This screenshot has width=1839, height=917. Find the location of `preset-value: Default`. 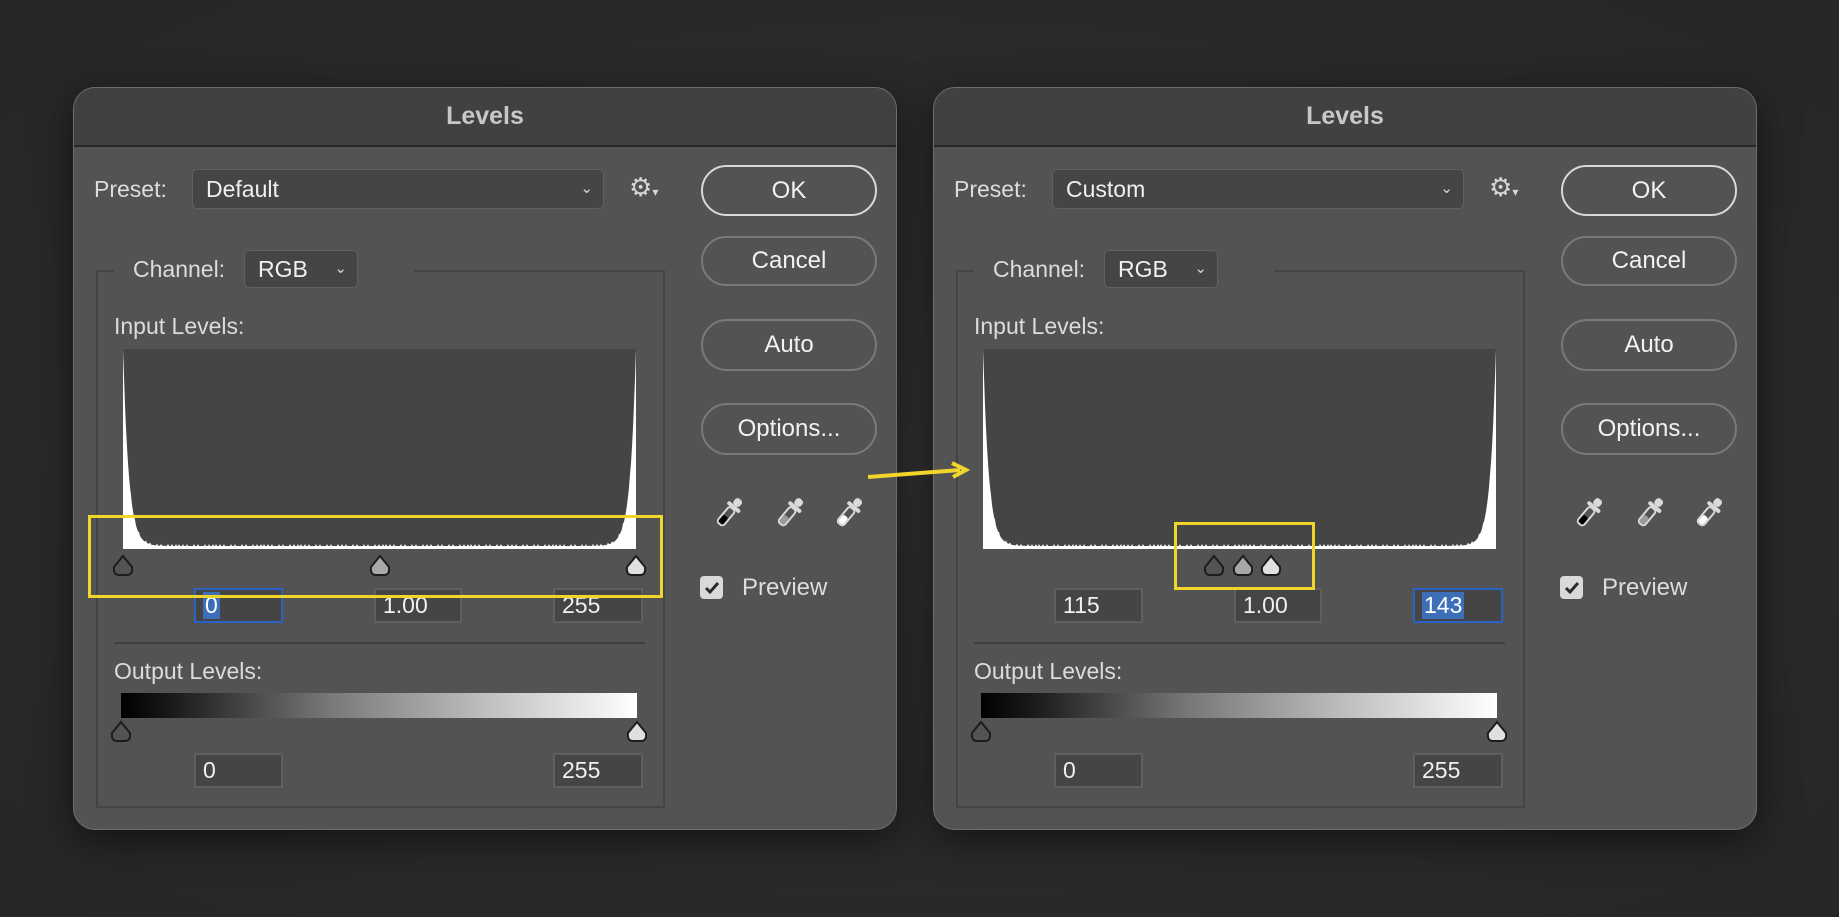

preset-value: Default is located at coordinates (242, 188).